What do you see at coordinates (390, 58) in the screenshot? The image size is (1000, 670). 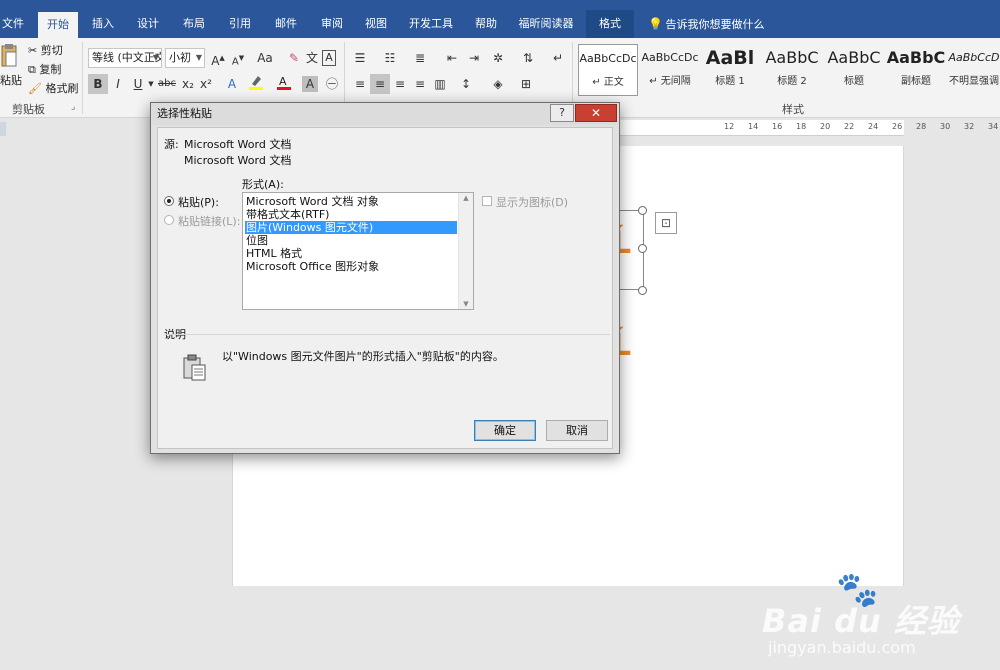 I see `numbering-icon: ☷` at bounding box center [390, 58].